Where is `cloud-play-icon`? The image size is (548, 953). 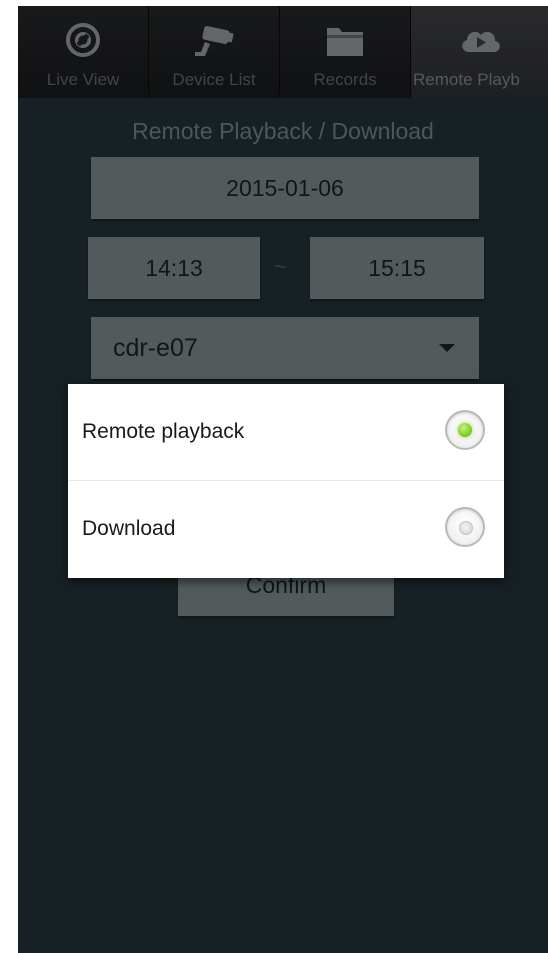 cloud-play-icon is located at coordinates (480, 41).